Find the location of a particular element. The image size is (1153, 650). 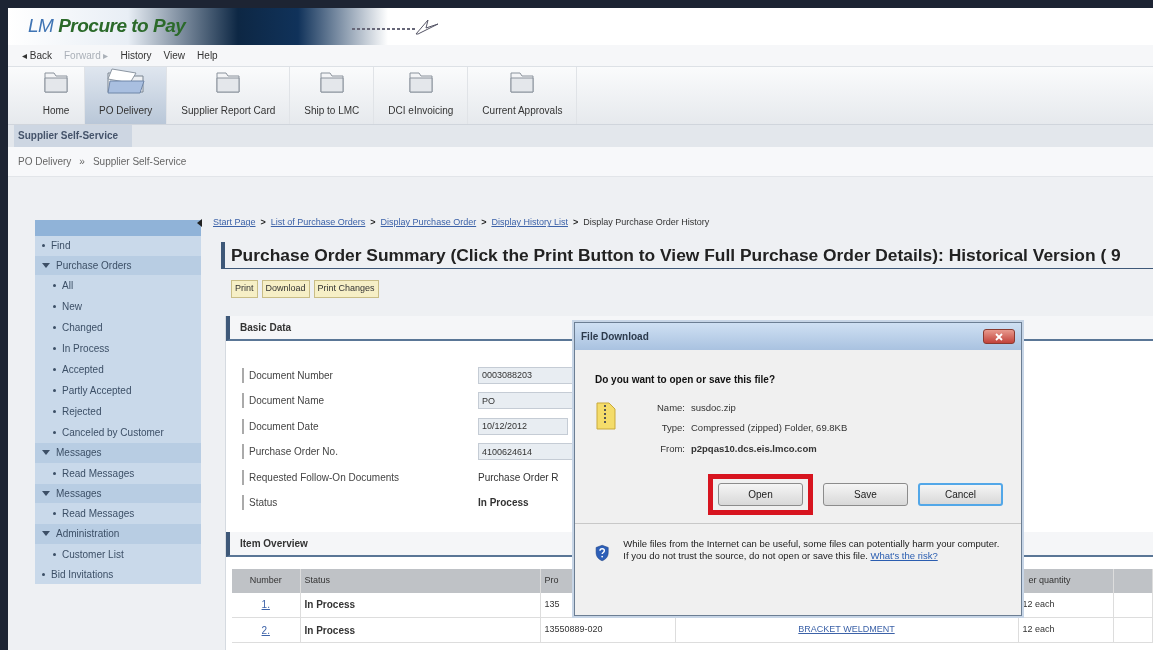

detail-label: Type: is located at coordinates (672, 428).